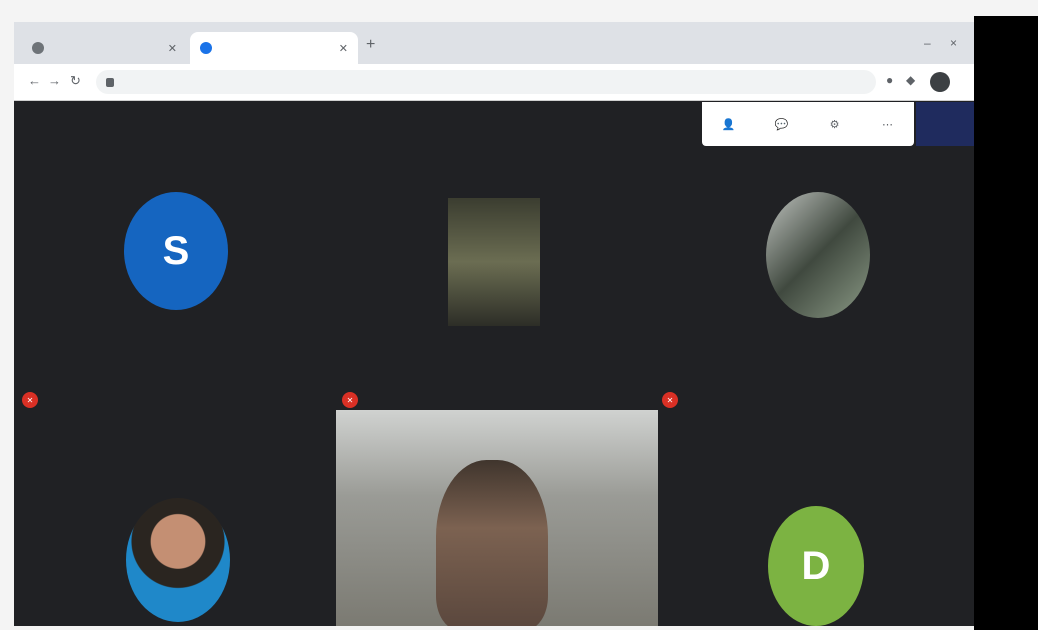 This screenshot has width=1038, height=630. Describe the element at coordinates (945, 124) in the screenshot. I see `self-view-thumbnail` at that location.